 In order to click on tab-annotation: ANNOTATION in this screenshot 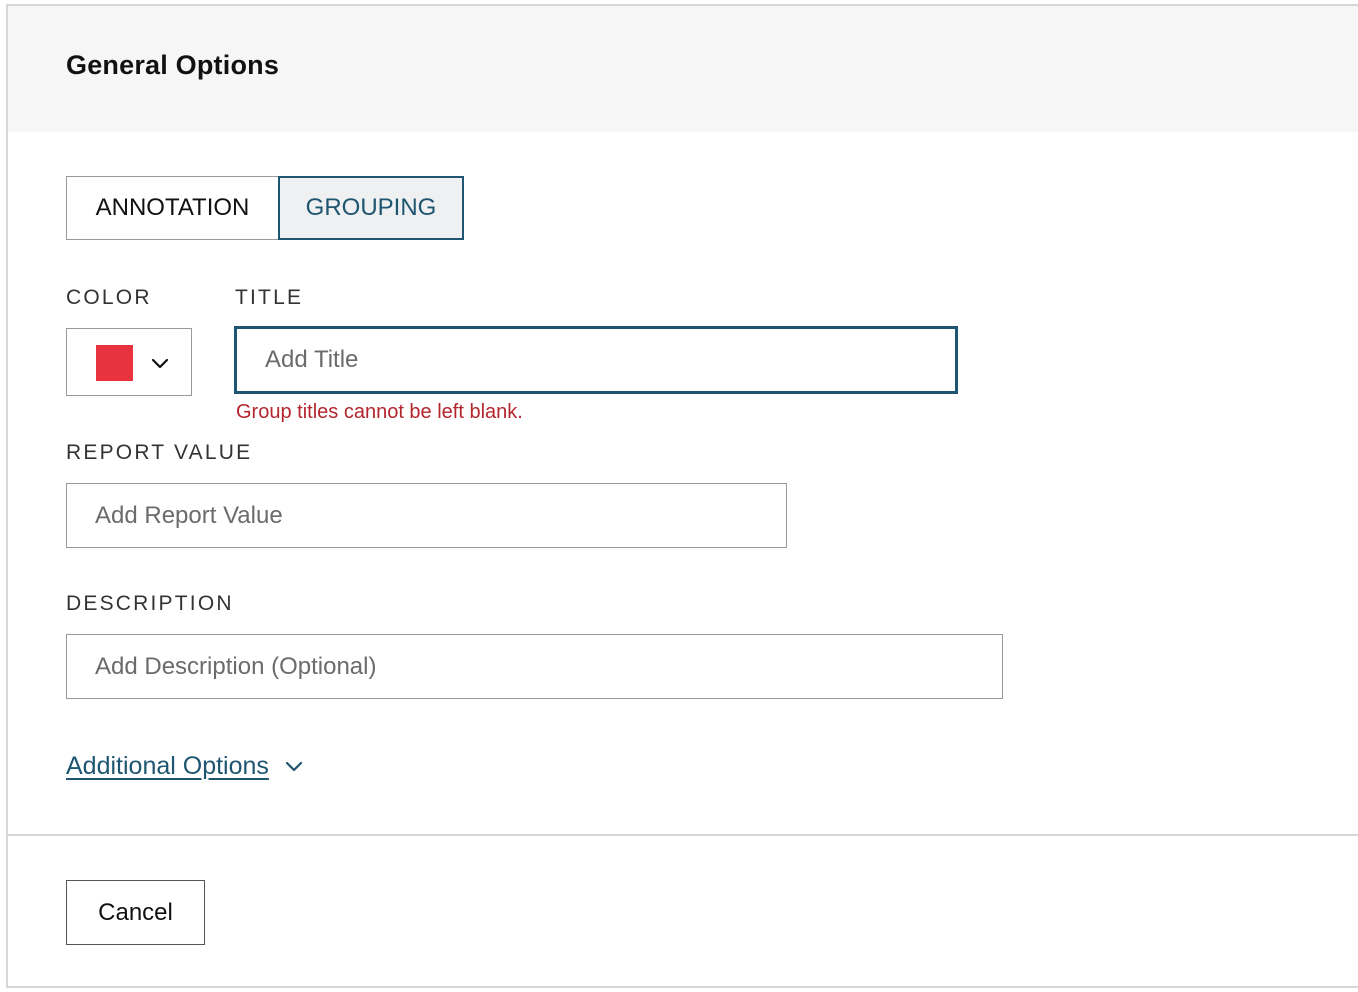, I will do `click(172, 208)`.